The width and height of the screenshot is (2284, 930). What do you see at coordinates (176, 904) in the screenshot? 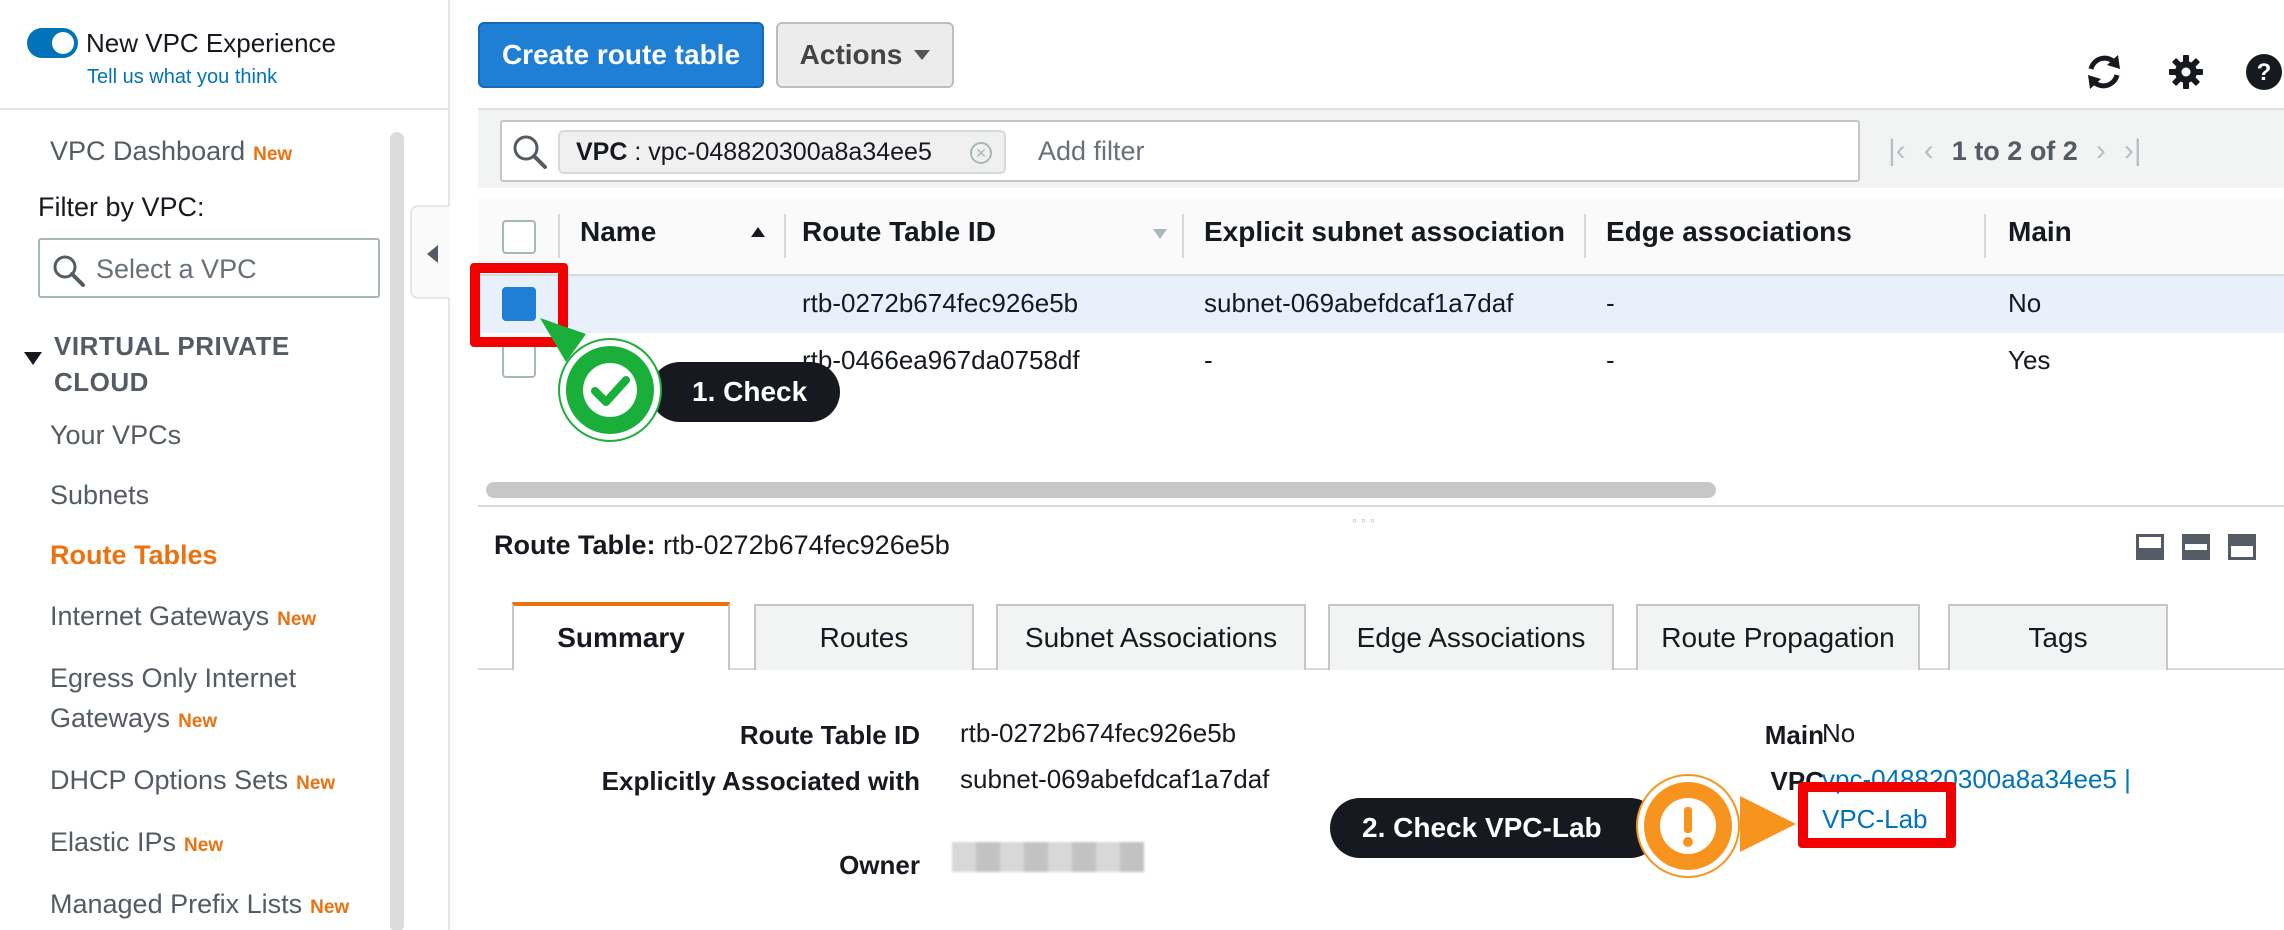
I see `sidebar-item-label: Managed Prefix Lists` at bounding box center [176, 904].